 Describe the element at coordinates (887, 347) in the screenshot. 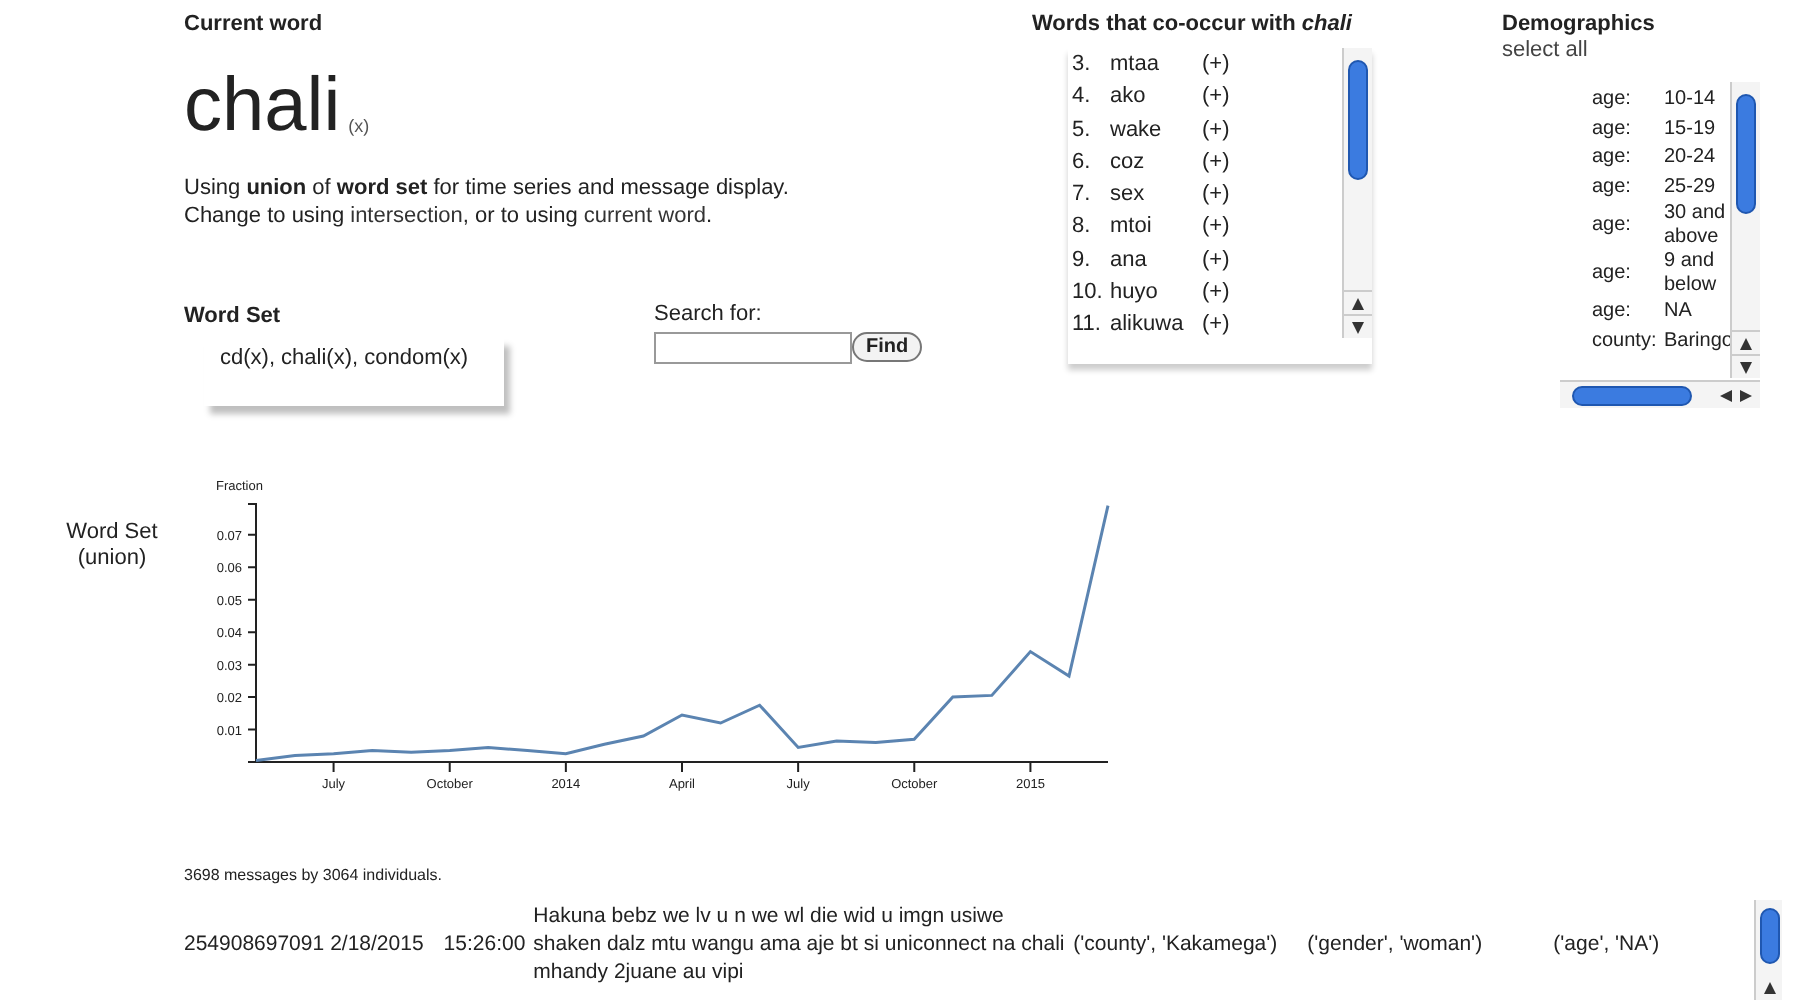

I see `find-button: Find` at that location.